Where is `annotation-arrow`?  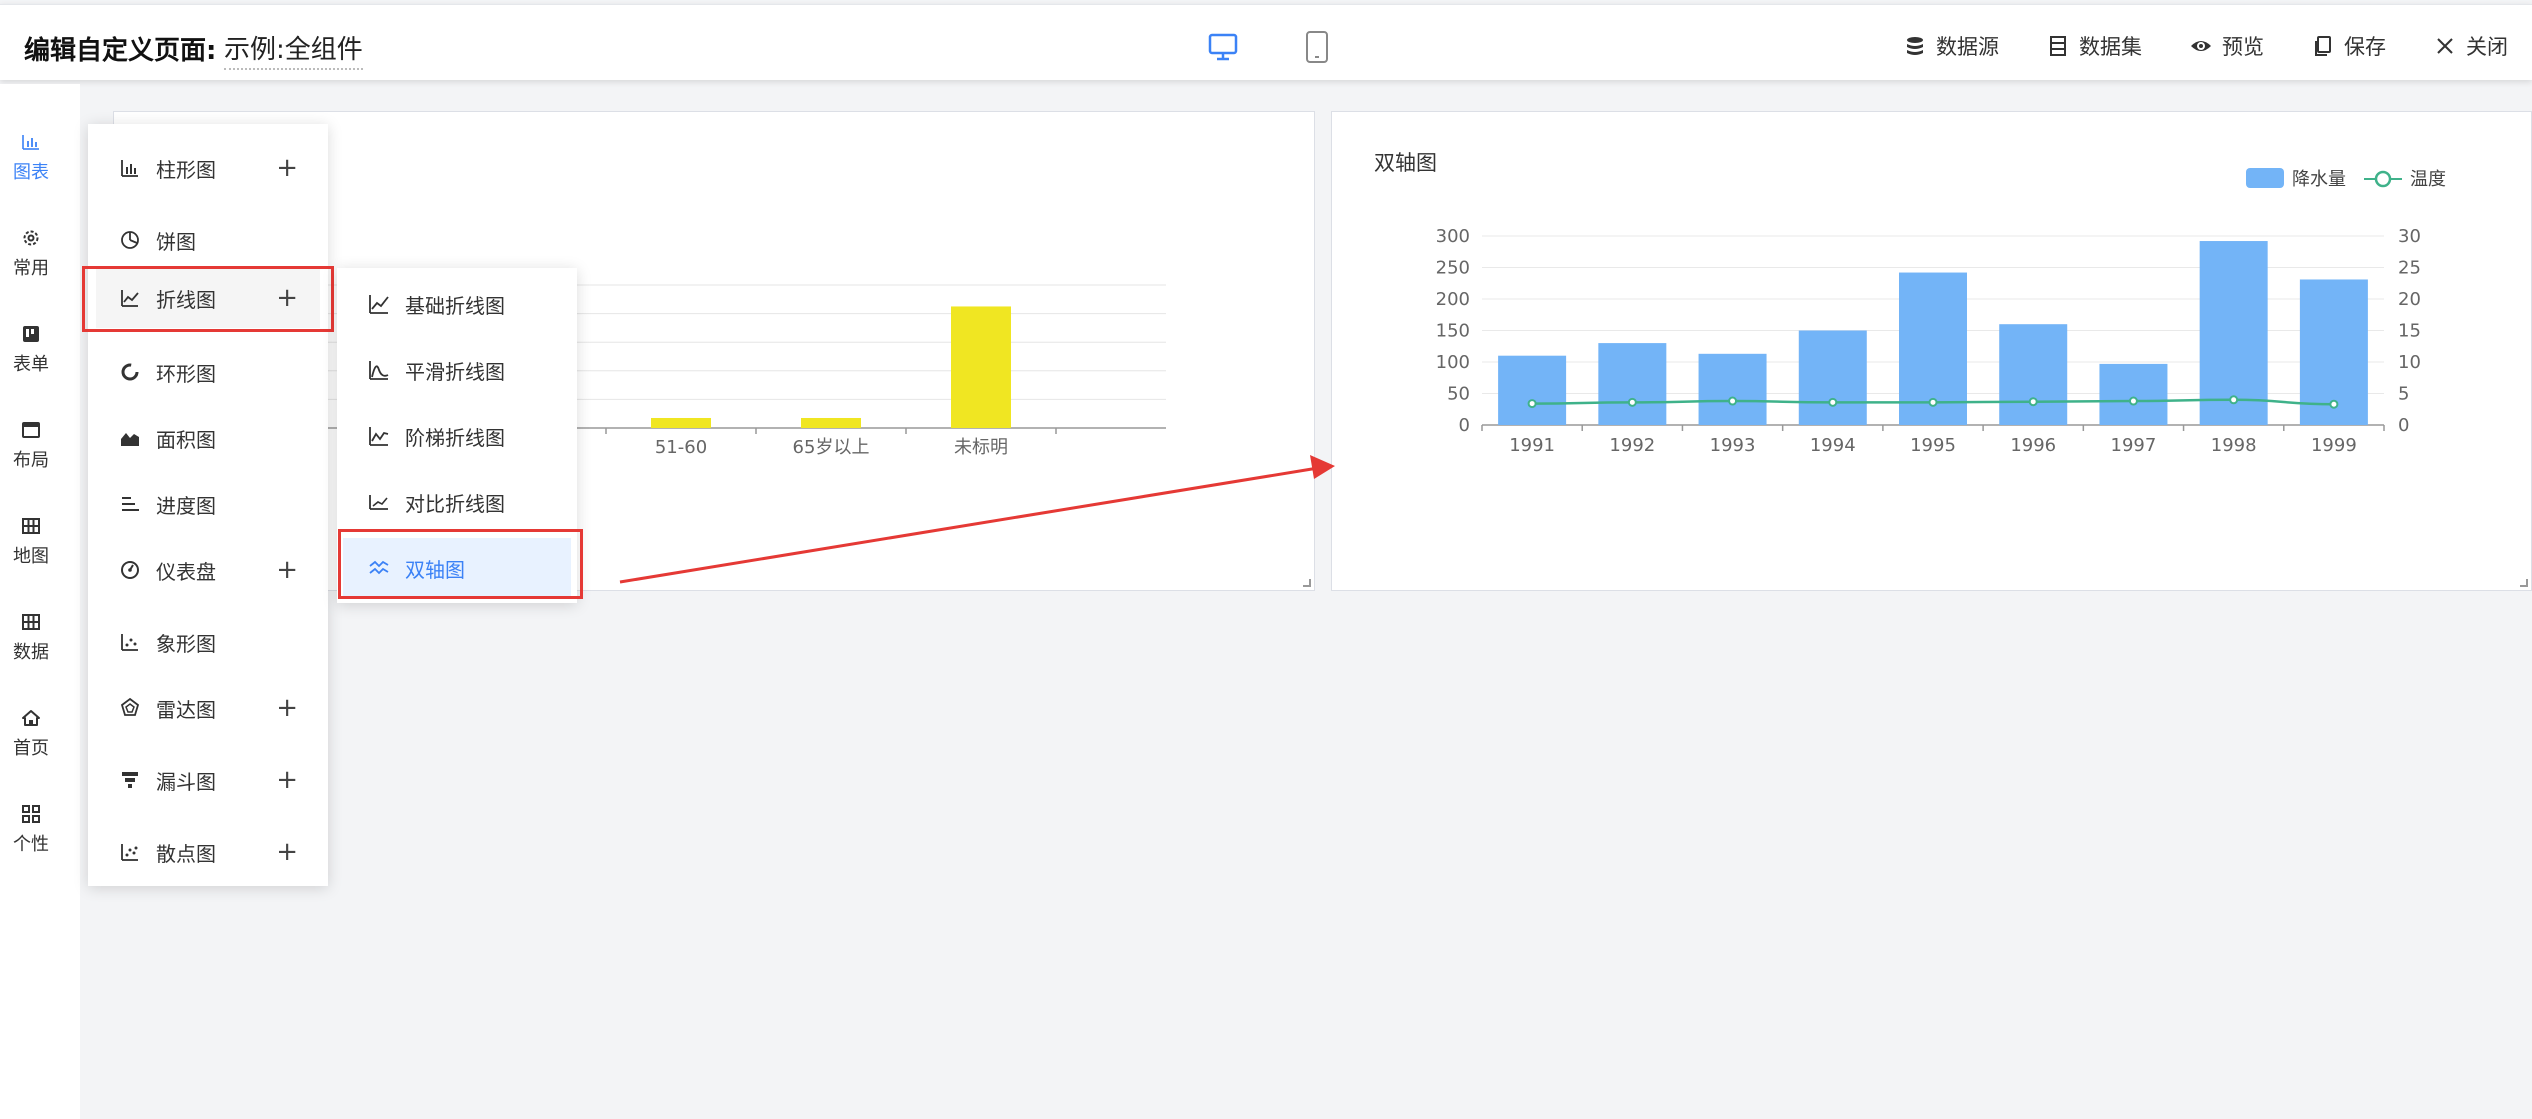
annotation-arrow is located at coordinates (977, 519).